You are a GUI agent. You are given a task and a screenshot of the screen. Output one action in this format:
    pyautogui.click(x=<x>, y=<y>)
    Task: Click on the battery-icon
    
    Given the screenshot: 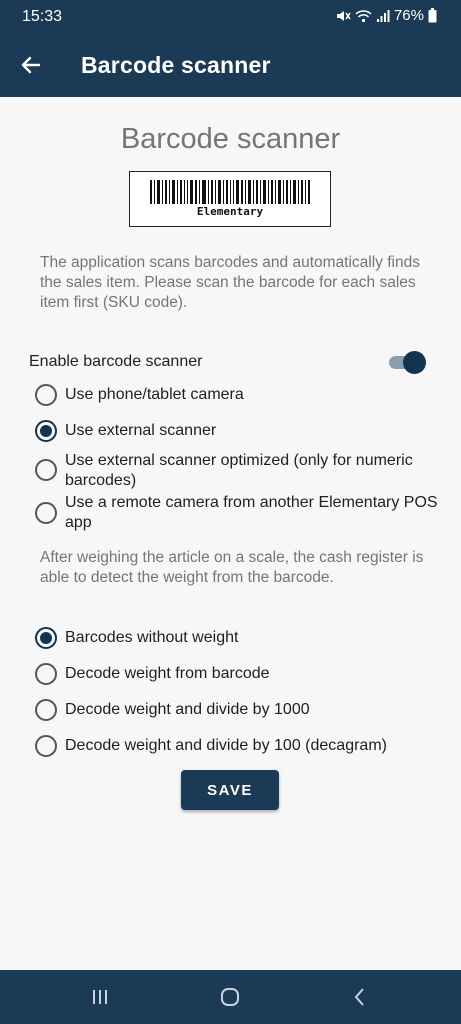 What is the action you would take?
    pyautogui.click(x=432, y=15)
    